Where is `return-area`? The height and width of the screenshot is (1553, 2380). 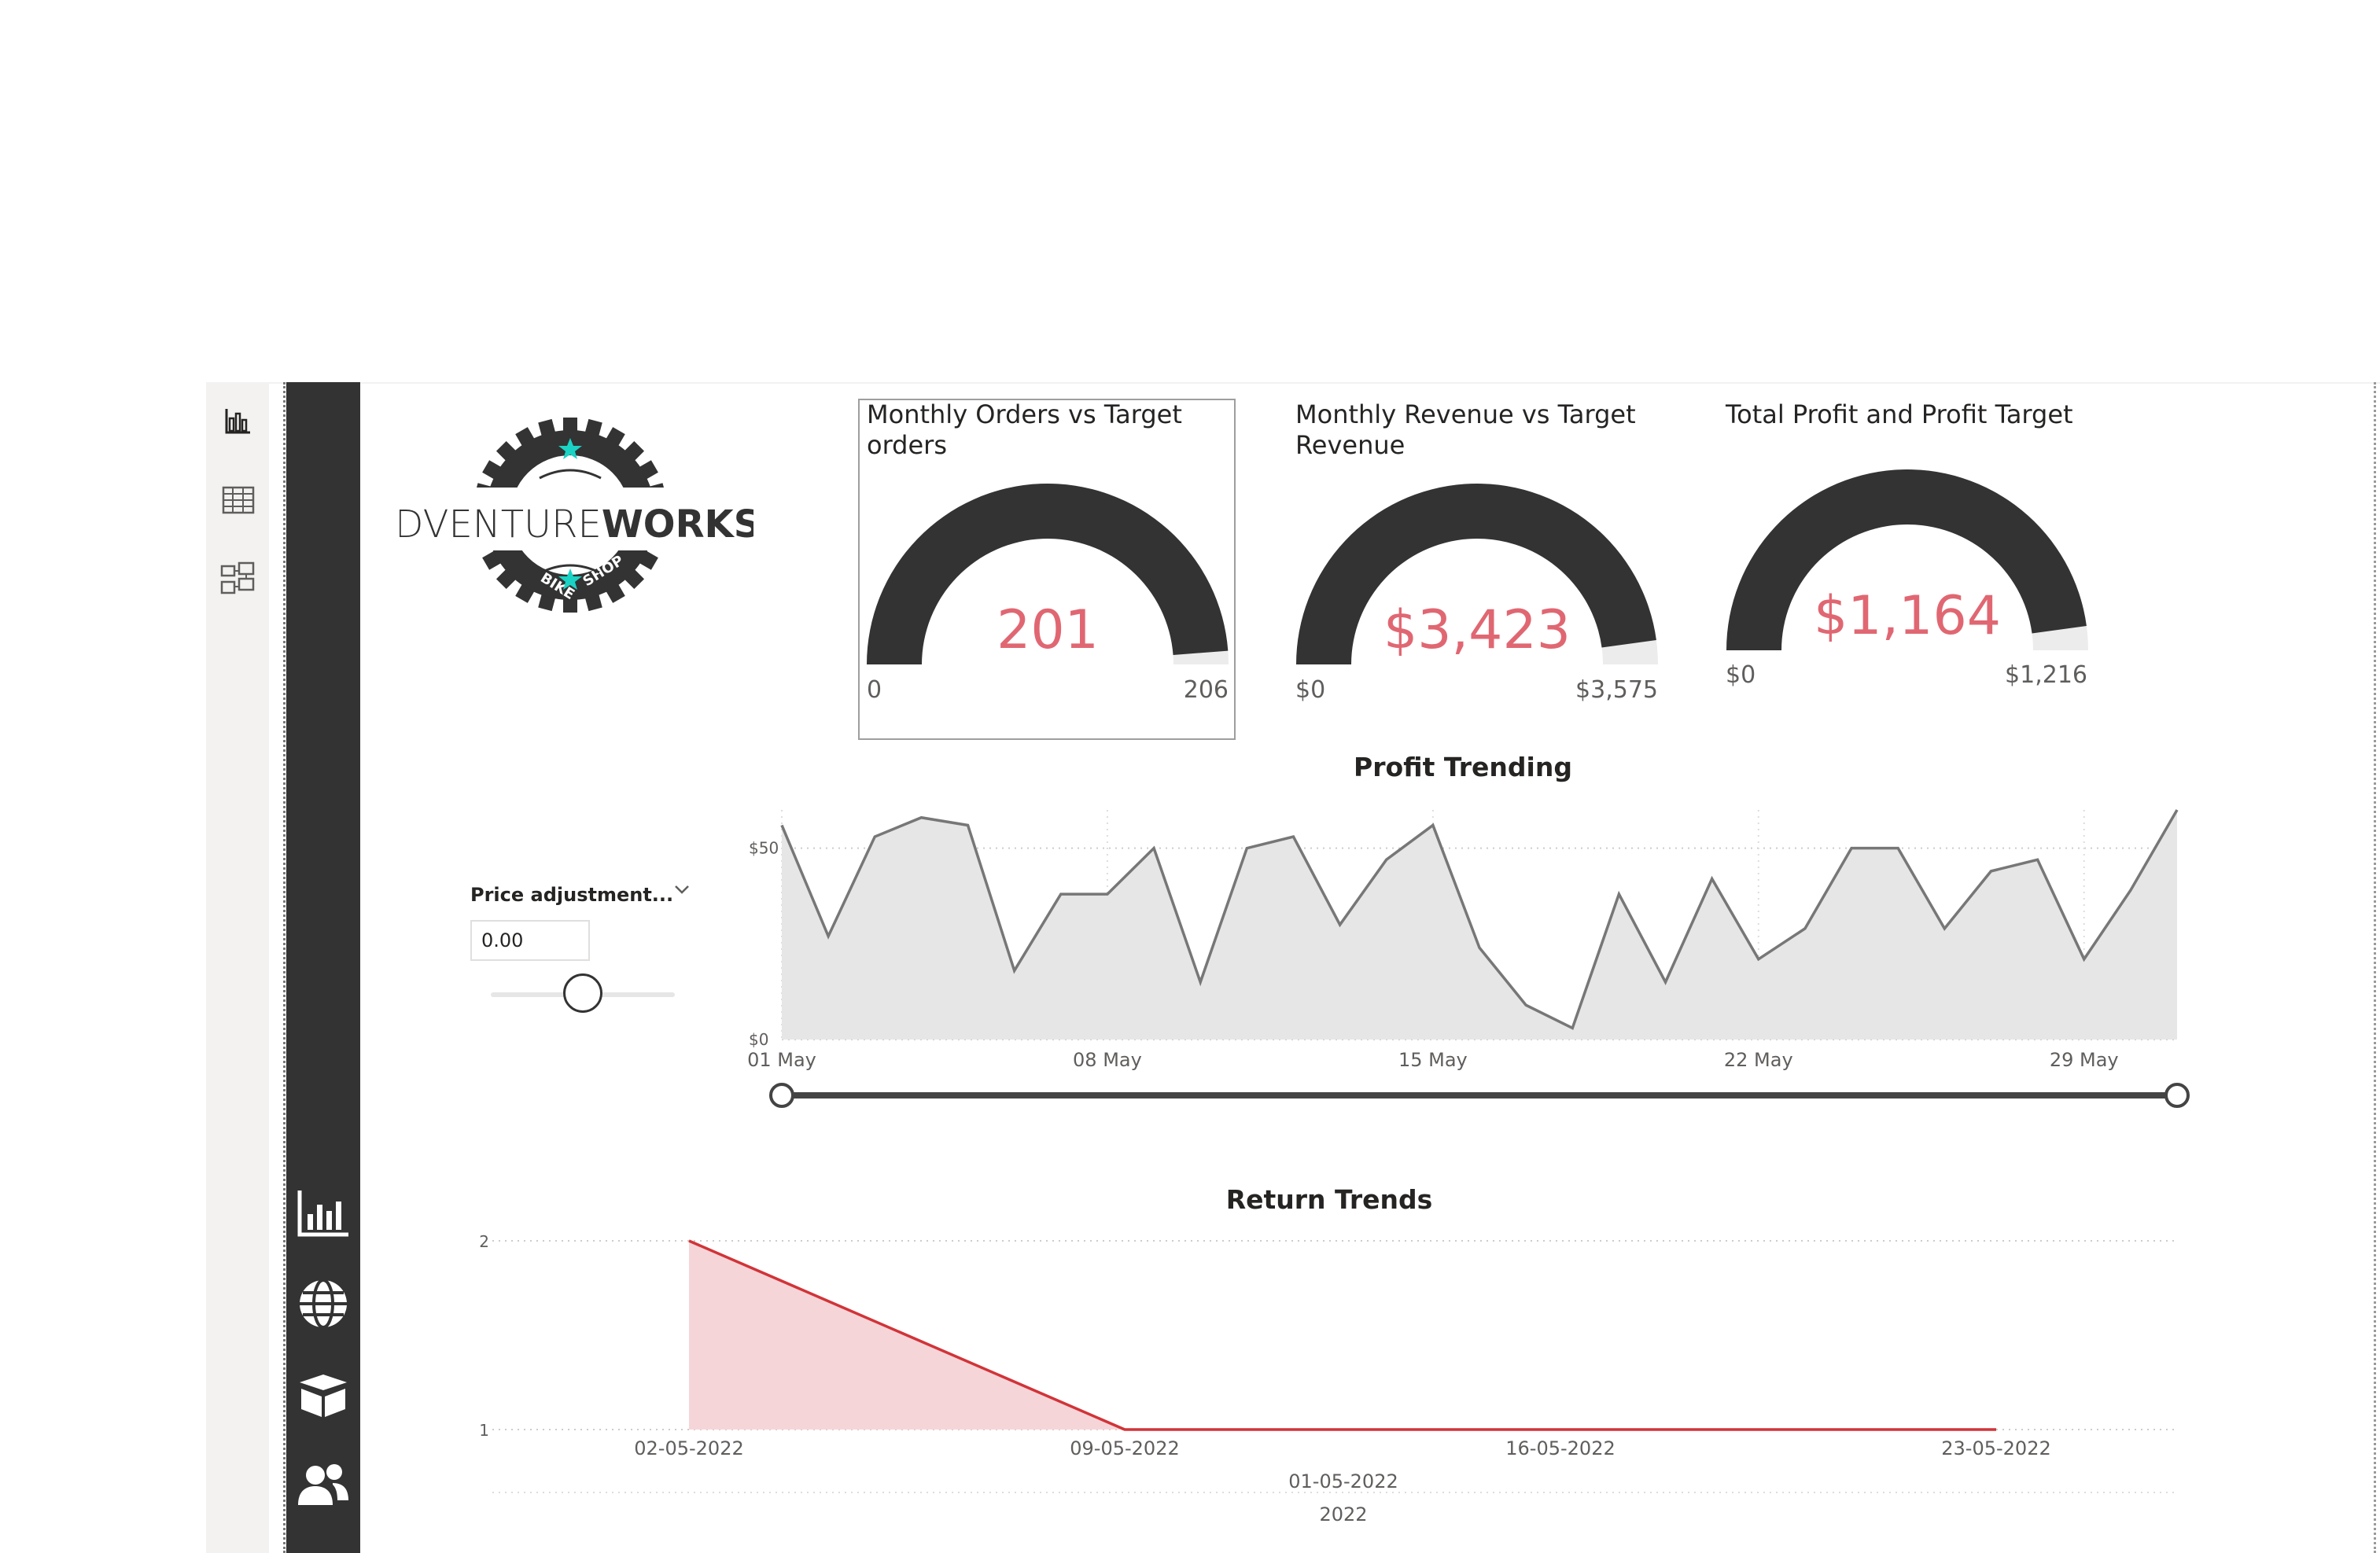 return-area is located at coordinates (1342, 1335).